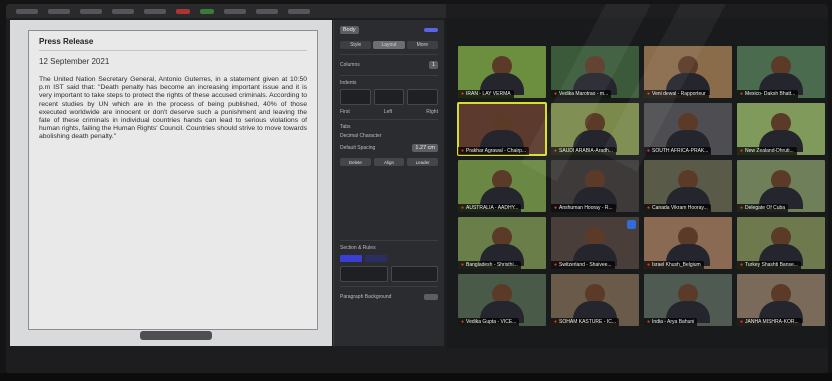  Describe the element at coordinates (676, 265) in the screenshot. I see `participant-name-text: Israel Khush_Belgium` at that location.